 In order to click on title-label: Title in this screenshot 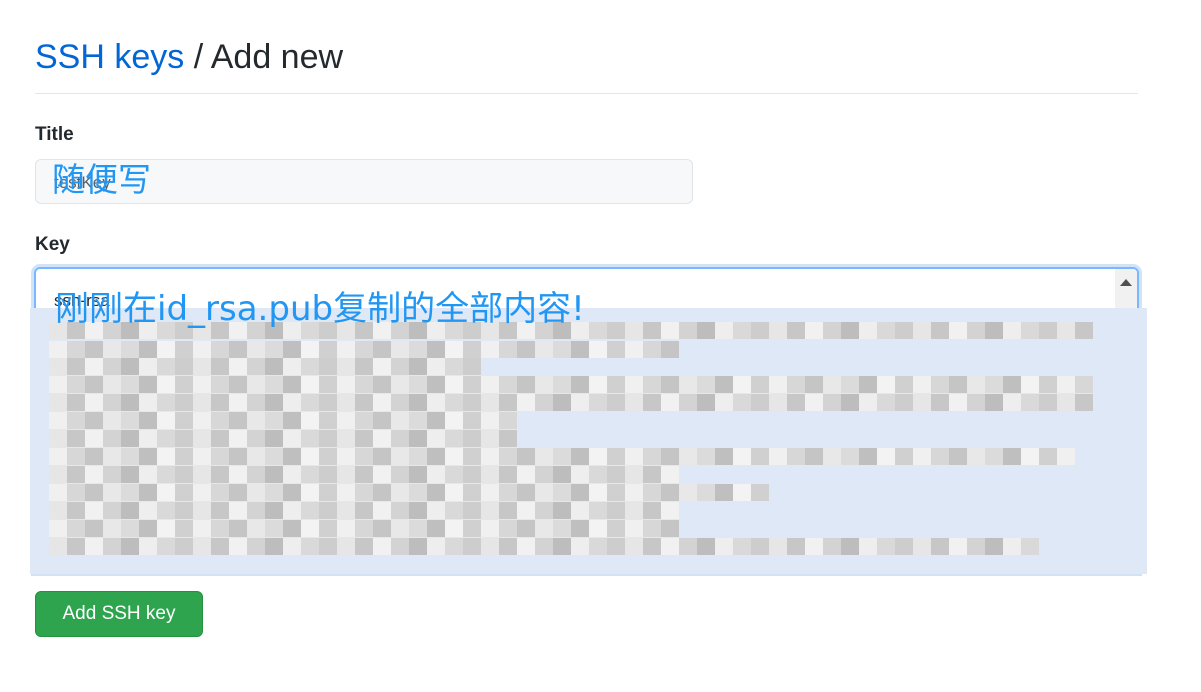, I will do `click(54, 134)`.